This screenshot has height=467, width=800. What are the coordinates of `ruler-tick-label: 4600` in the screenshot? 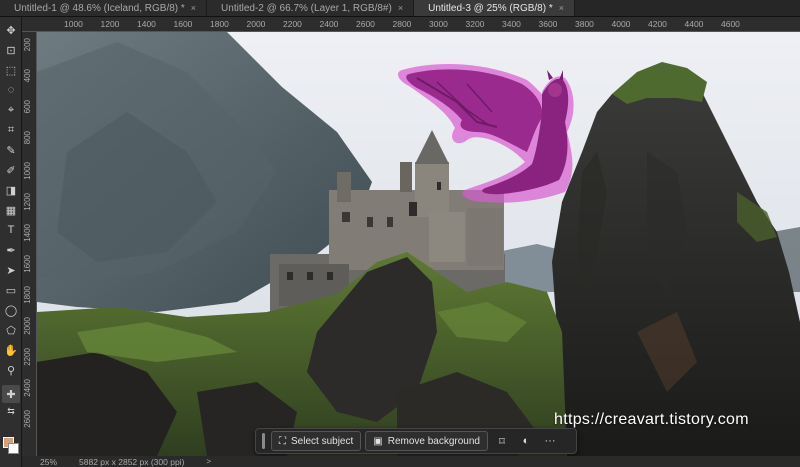 It's located at (730, 24).